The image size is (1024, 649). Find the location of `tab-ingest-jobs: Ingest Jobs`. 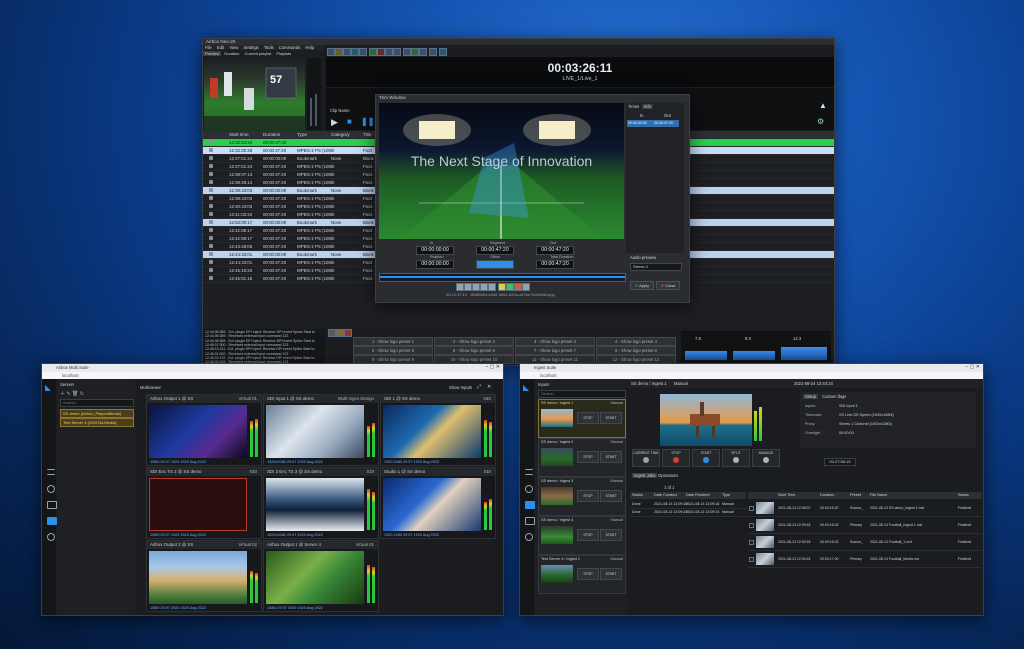

tab-ingest-jobs: Ingest Jobs is located at coordinates (645, 475).